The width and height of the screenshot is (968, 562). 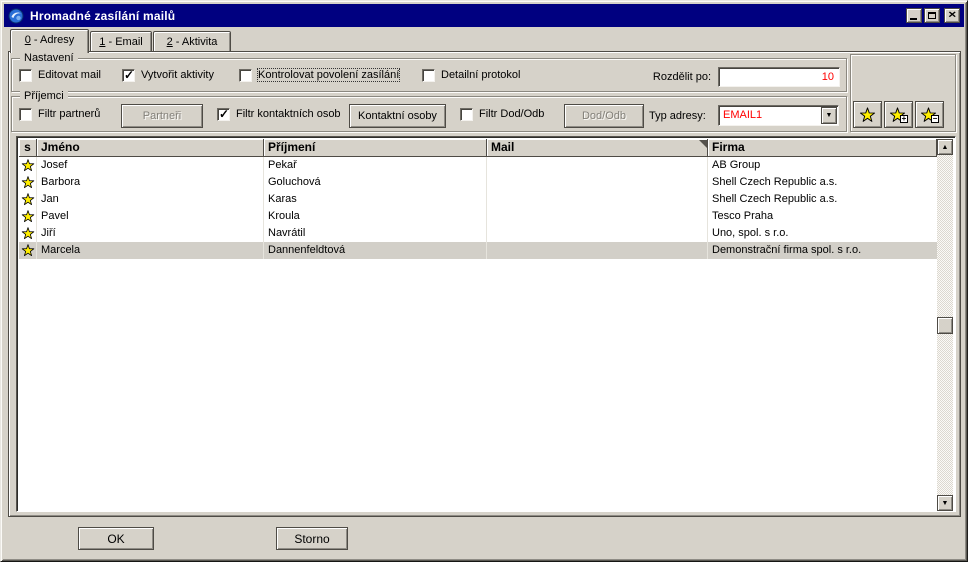 I want to click on column-header-mail: Mail, so click(x=597, y=148).